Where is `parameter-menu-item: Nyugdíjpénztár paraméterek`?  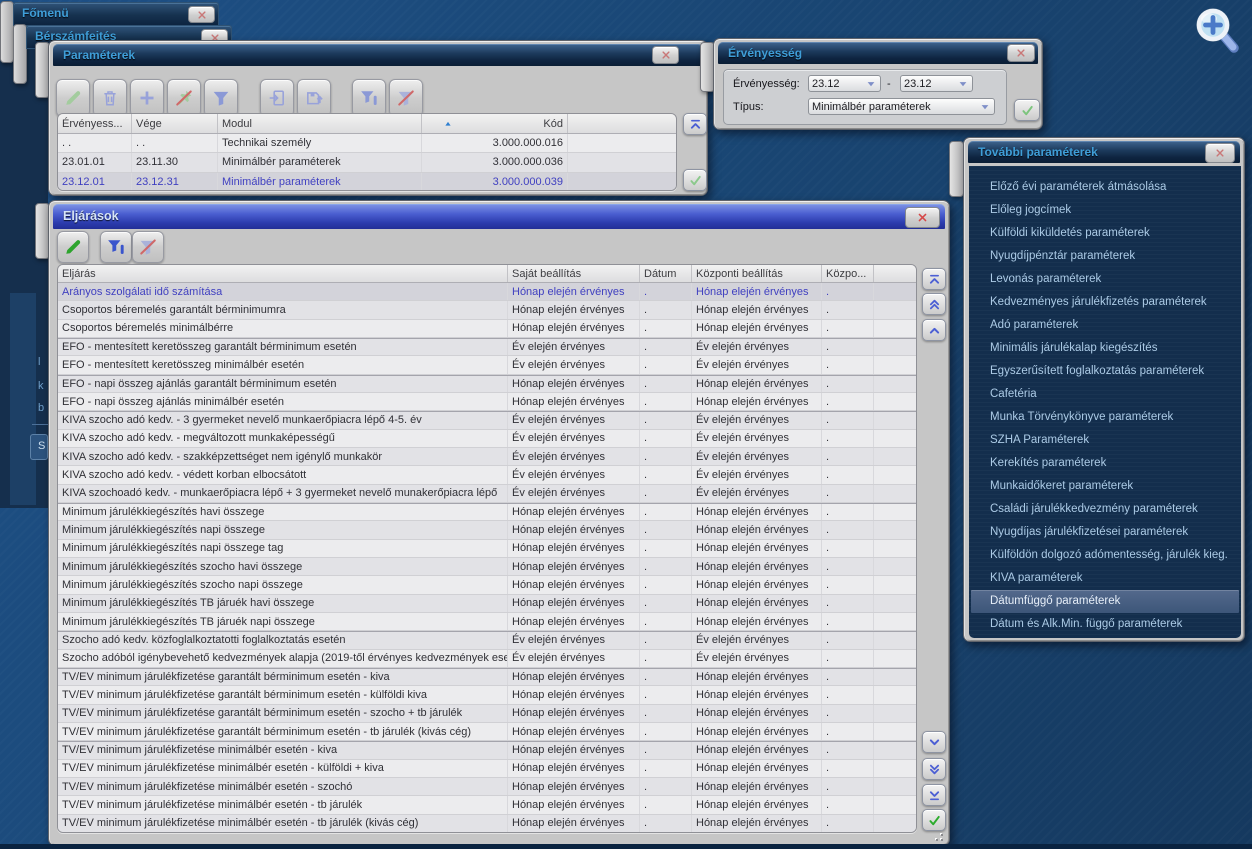 parameter-menu-item: Nyugdíjpénztár paraméterek is located at coordinates (1105, 256).